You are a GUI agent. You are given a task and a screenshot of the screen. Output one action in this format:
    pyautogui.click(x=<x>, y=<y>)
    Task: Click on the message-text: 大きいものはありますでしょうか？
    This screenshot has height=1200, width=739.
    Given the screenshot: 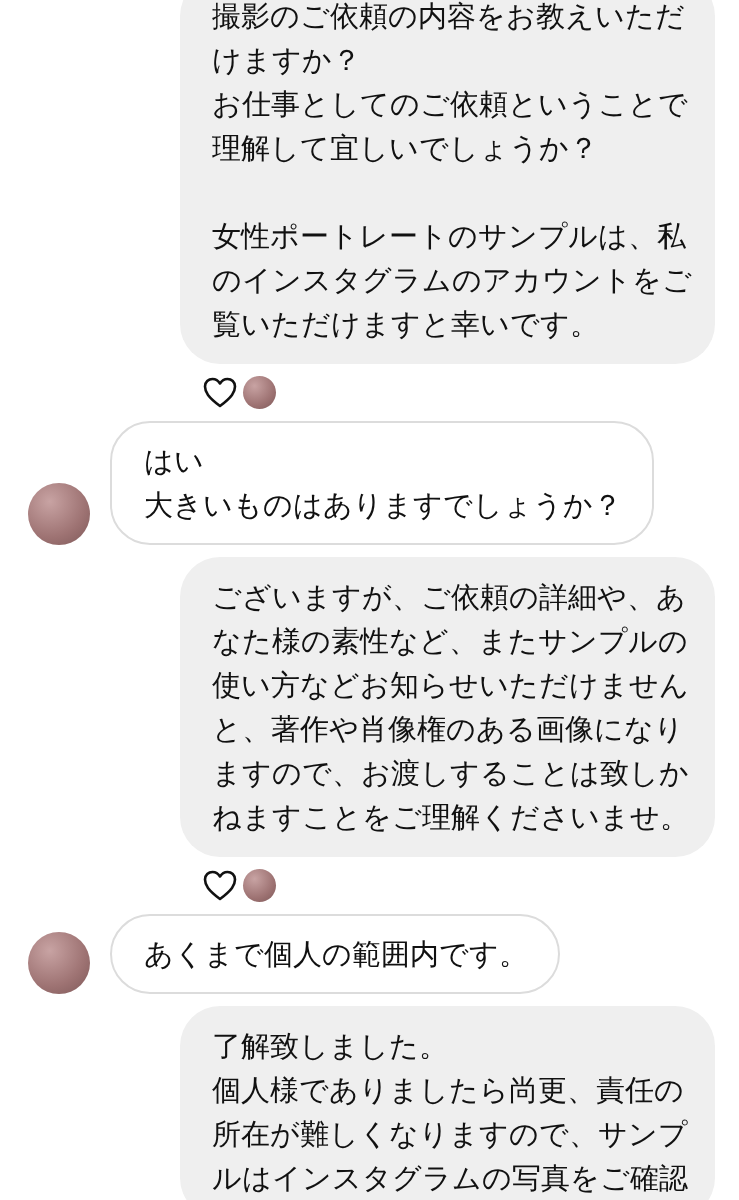 What is the action you would take?
    pyautogui.click(x=383, y=505)
    